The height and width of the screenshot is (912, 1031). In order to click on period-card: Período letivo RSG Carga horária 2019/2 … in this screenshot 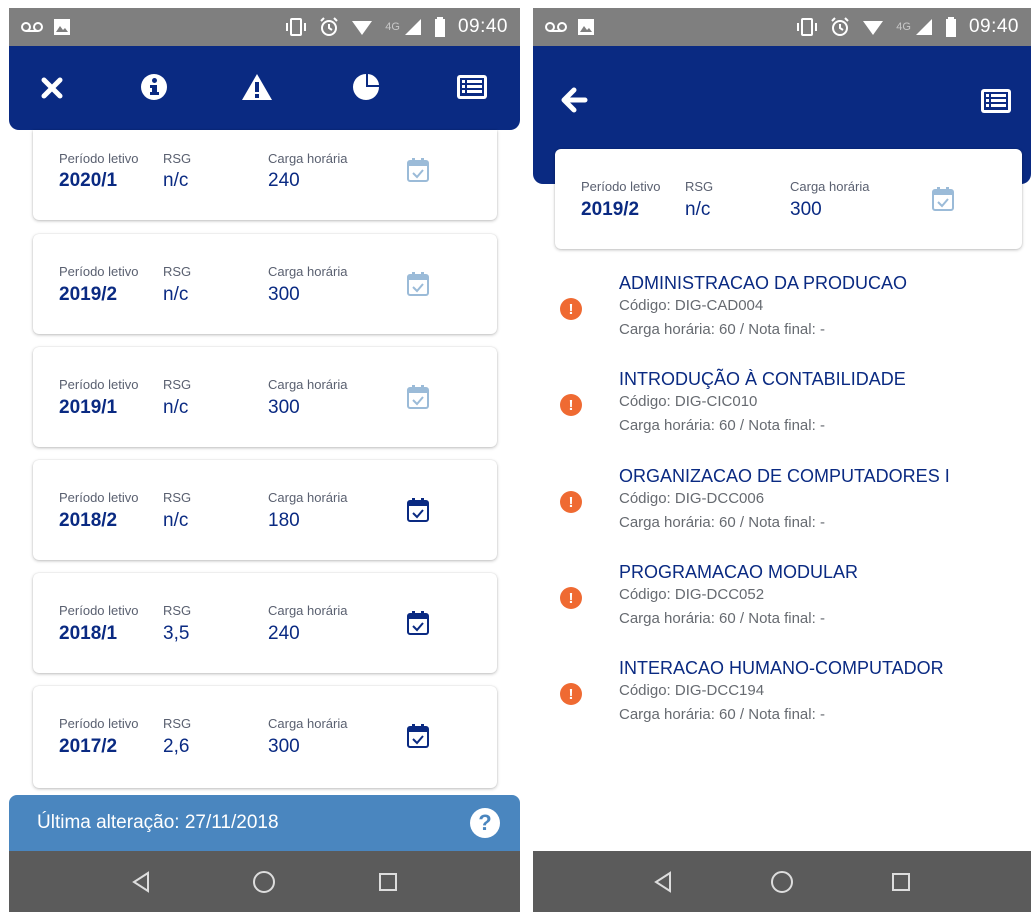, I will do `click(265, 284)`.